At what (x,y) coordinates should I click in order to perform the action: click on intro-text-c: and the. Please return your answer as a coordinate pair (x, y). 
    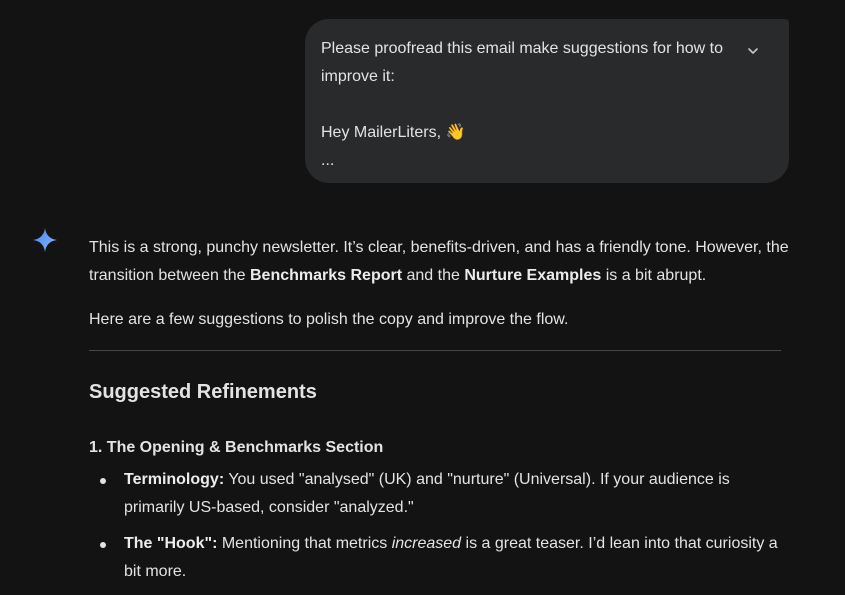
    Looking at the image, I should click on (433, 275).